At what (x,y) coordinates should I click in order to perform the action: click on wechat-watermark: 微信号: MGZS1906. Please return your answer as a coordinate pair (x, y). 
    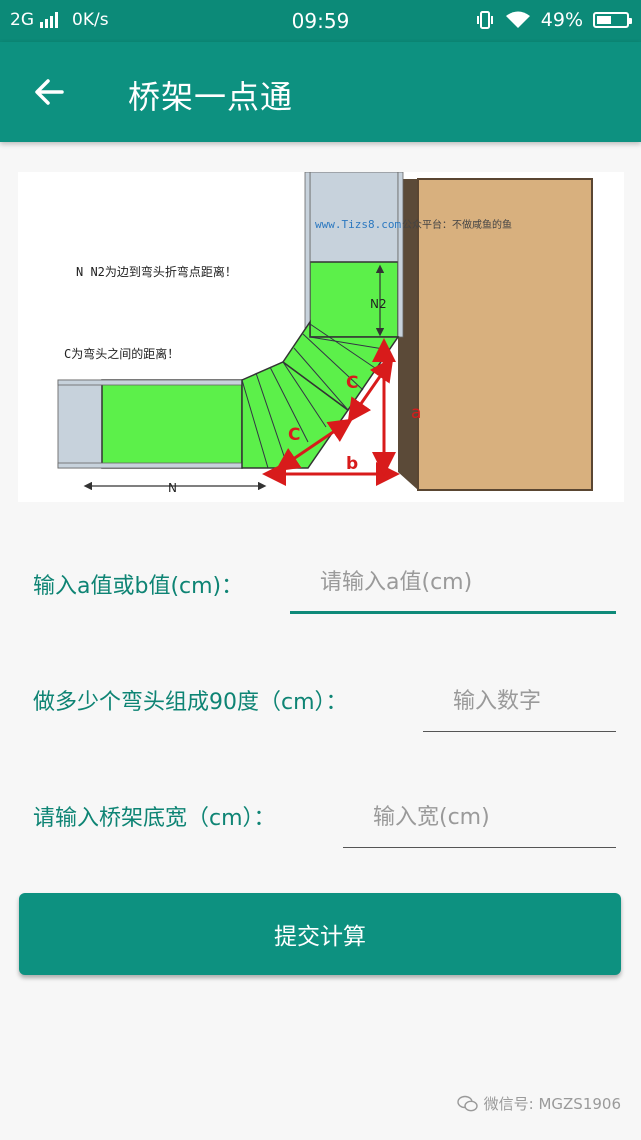
    Looking at the image, I should click on (538, 1103).